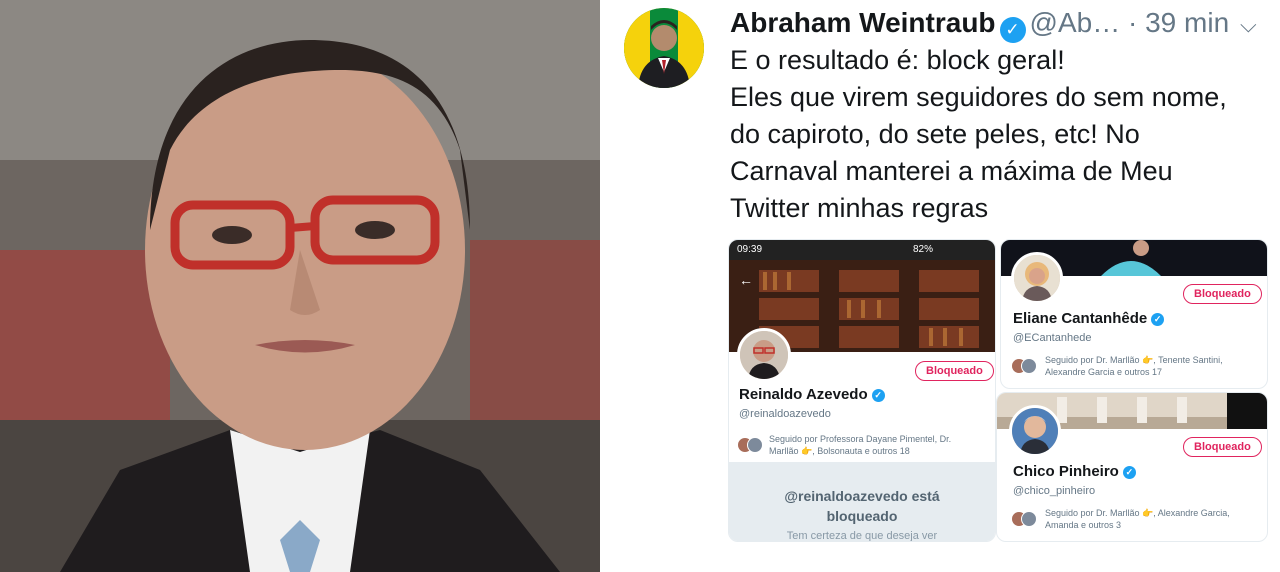  I want to click on blocked-notice-subtitle: Tem certeza de que deseja ver, so click(862, 536).